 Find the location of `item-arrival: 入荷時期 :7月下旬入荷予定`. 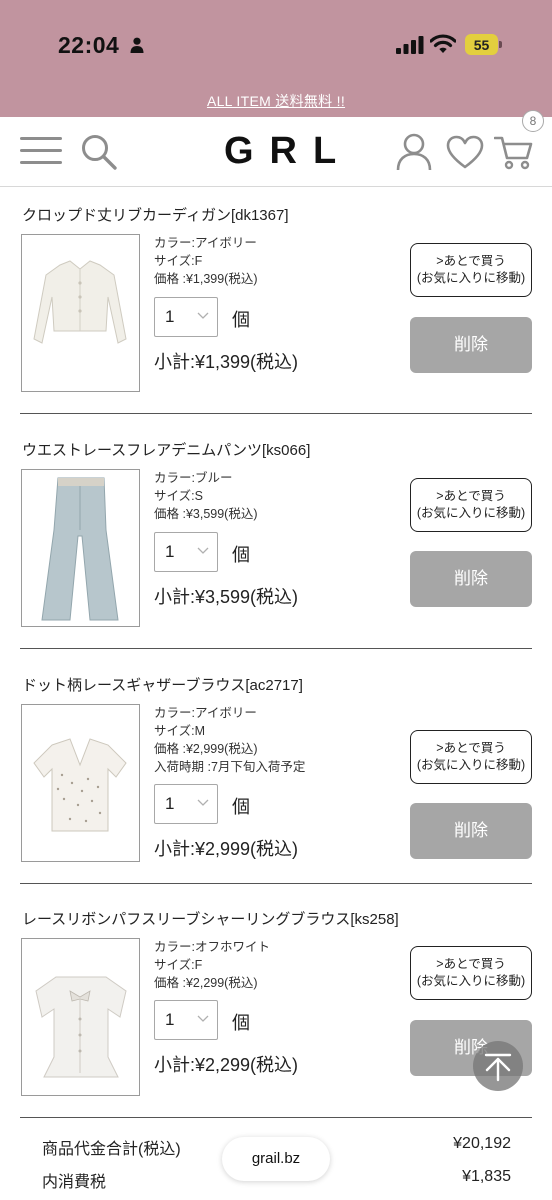

item-arrival: 入荷時期 :7月下旬入荷予定 is located at coordinates (230, 767).